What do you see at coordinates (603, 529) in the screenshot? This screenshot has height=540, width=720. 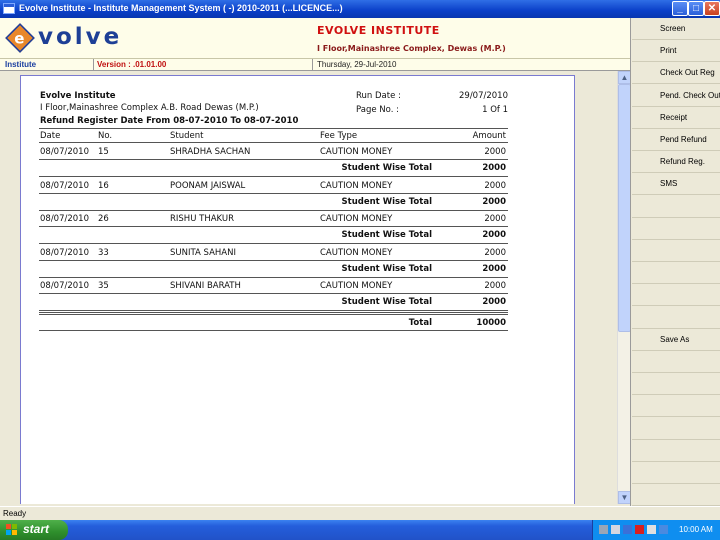 I see `network-icon` at bounding box center [603, 529].